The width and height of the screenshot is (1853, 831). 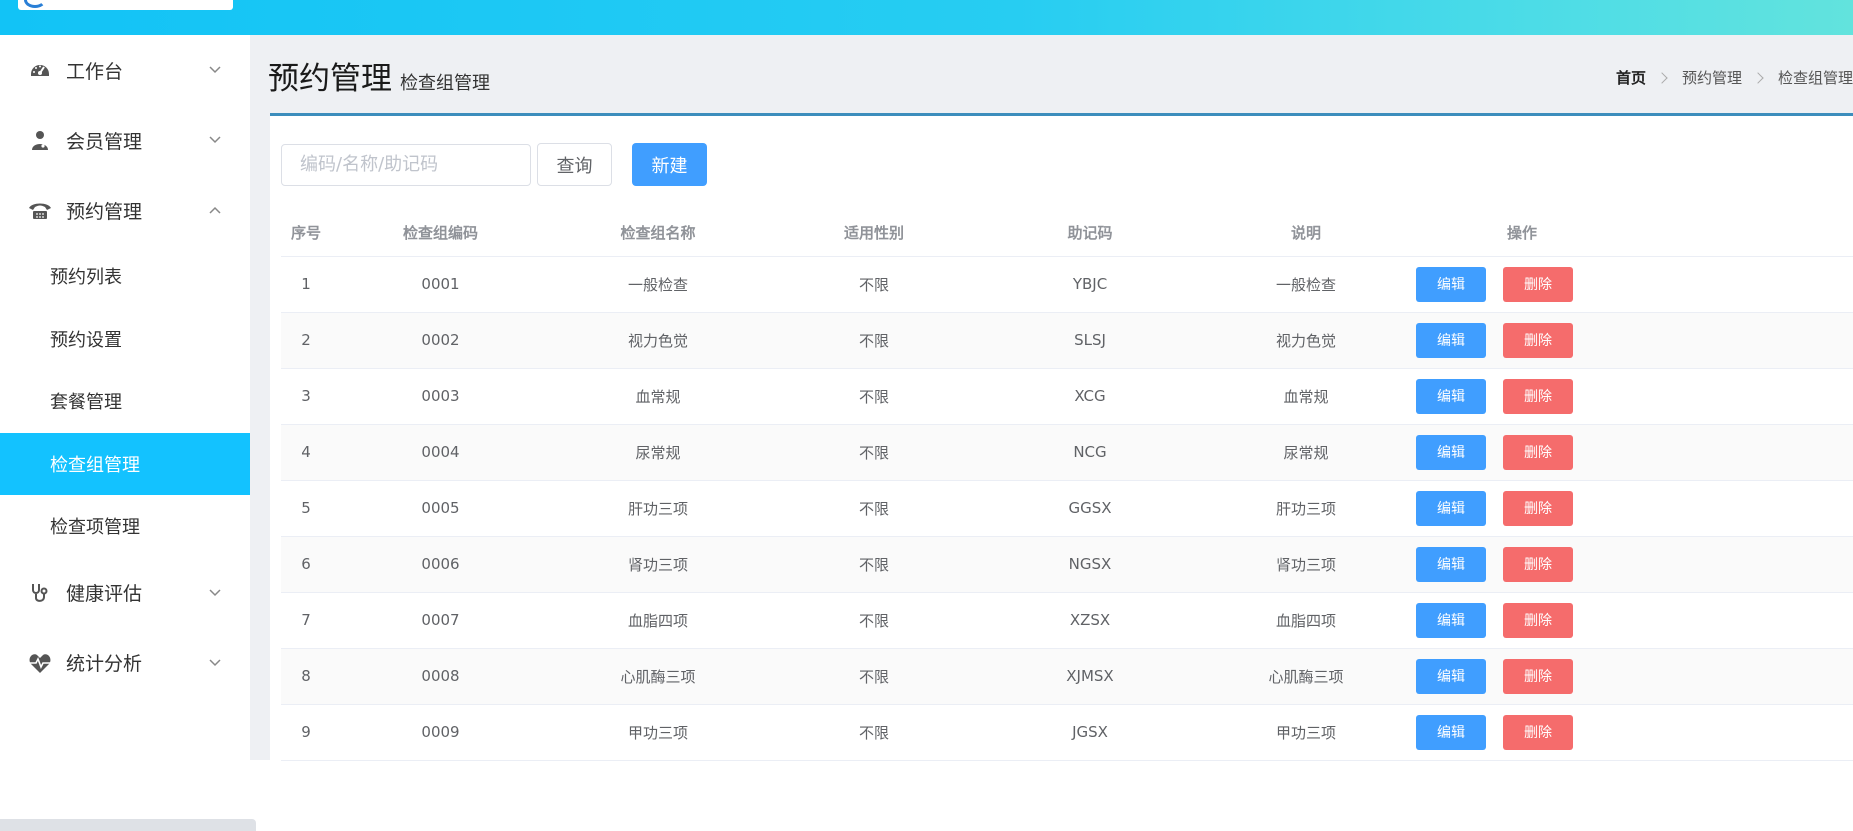 What do you see at coordinates (440, 340) in the screenshot?
I see `group-code-cell: 0002` at bounding box center [440, 340].